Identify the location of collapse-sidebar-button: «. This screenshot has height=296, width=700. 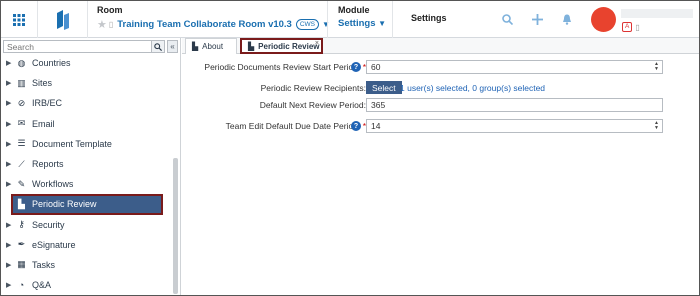
(172, 46).